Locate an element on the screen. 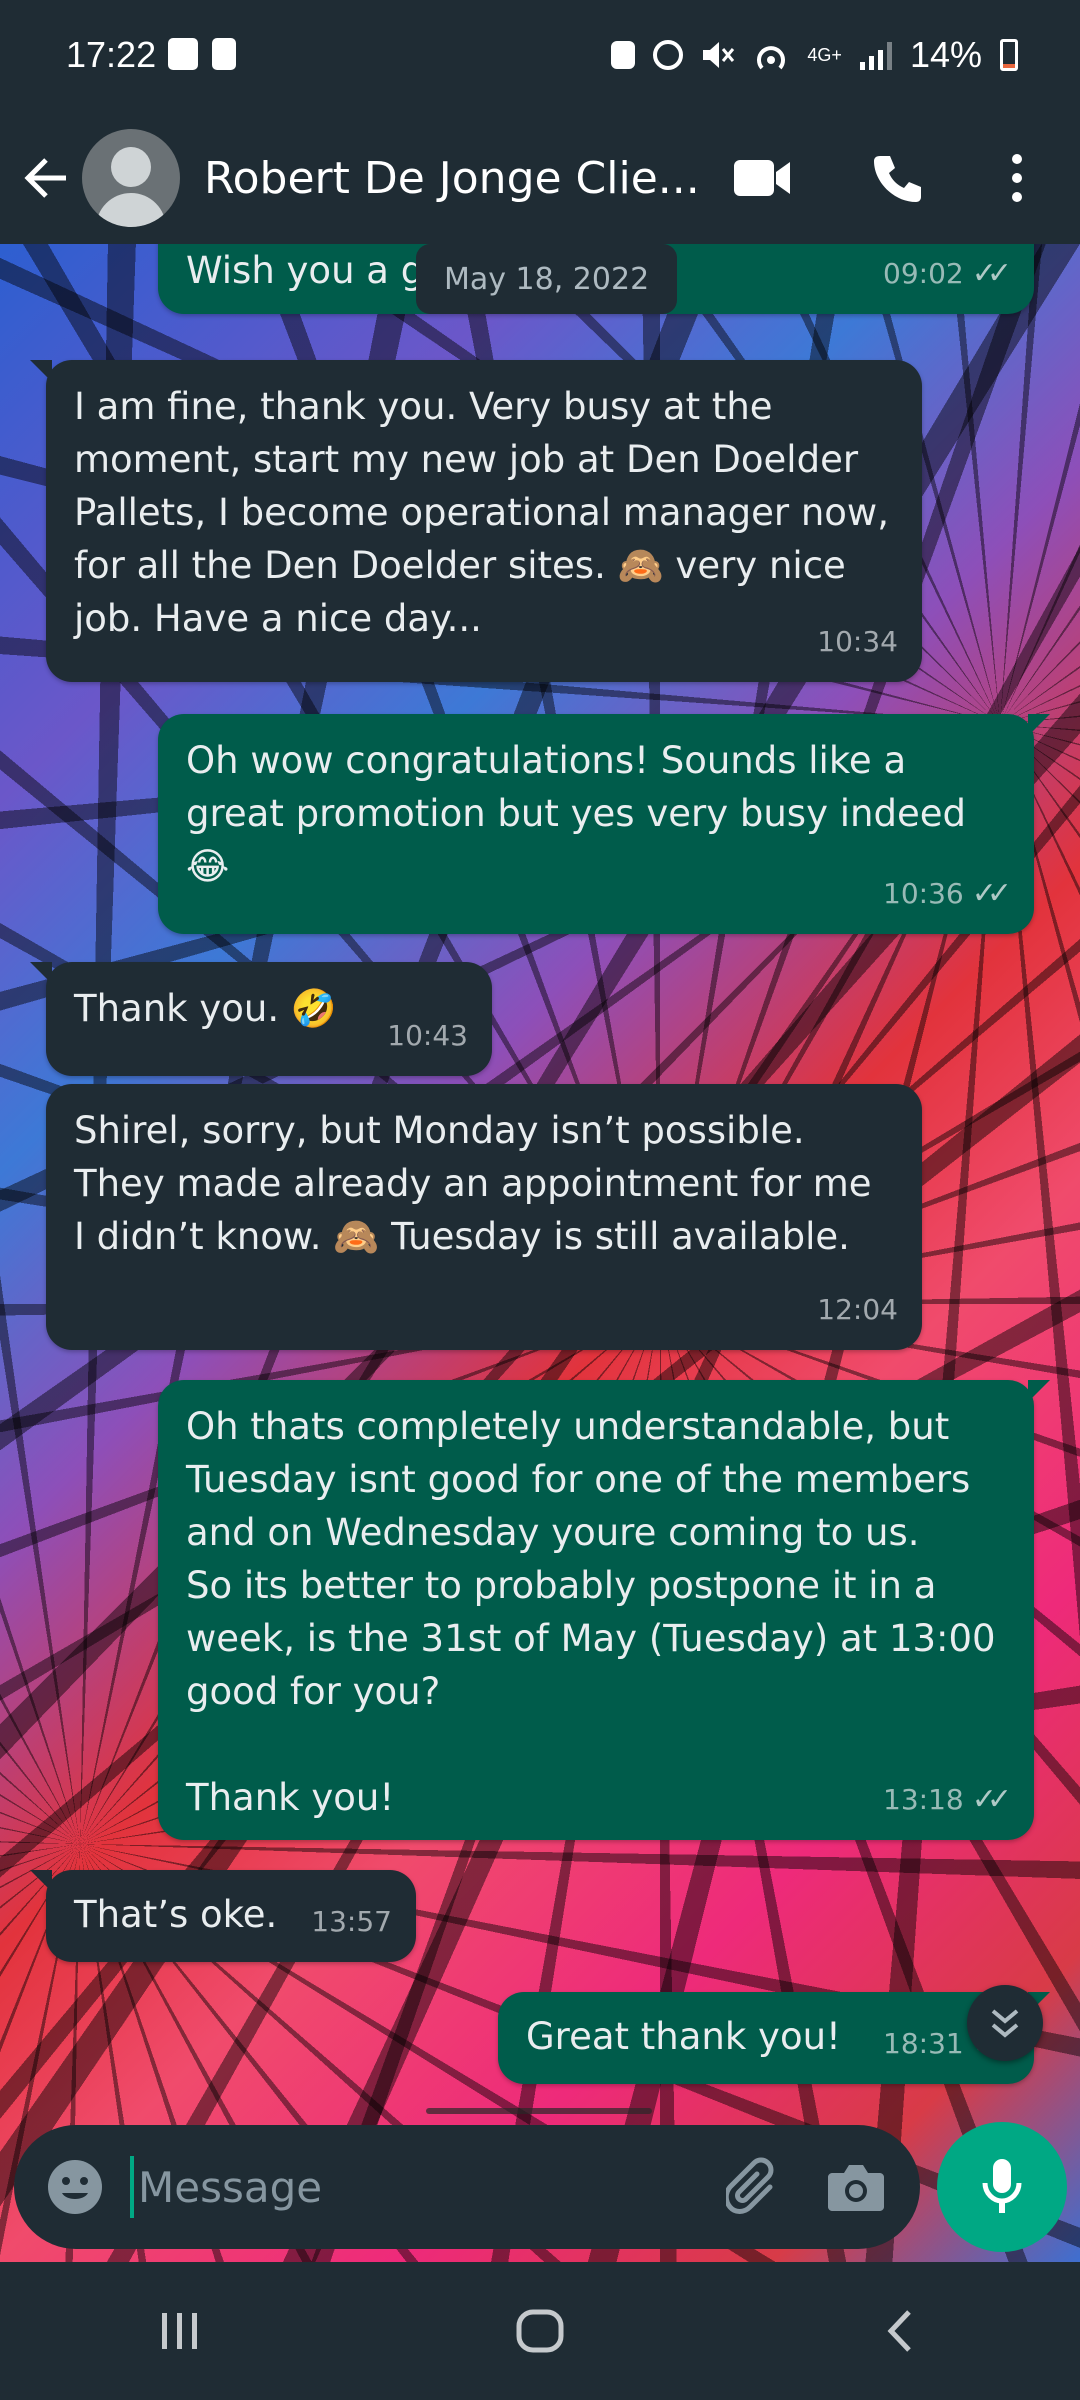 This screenshot has height=2400, width=1080. camera-icon is located at coordinates (856, 2188).